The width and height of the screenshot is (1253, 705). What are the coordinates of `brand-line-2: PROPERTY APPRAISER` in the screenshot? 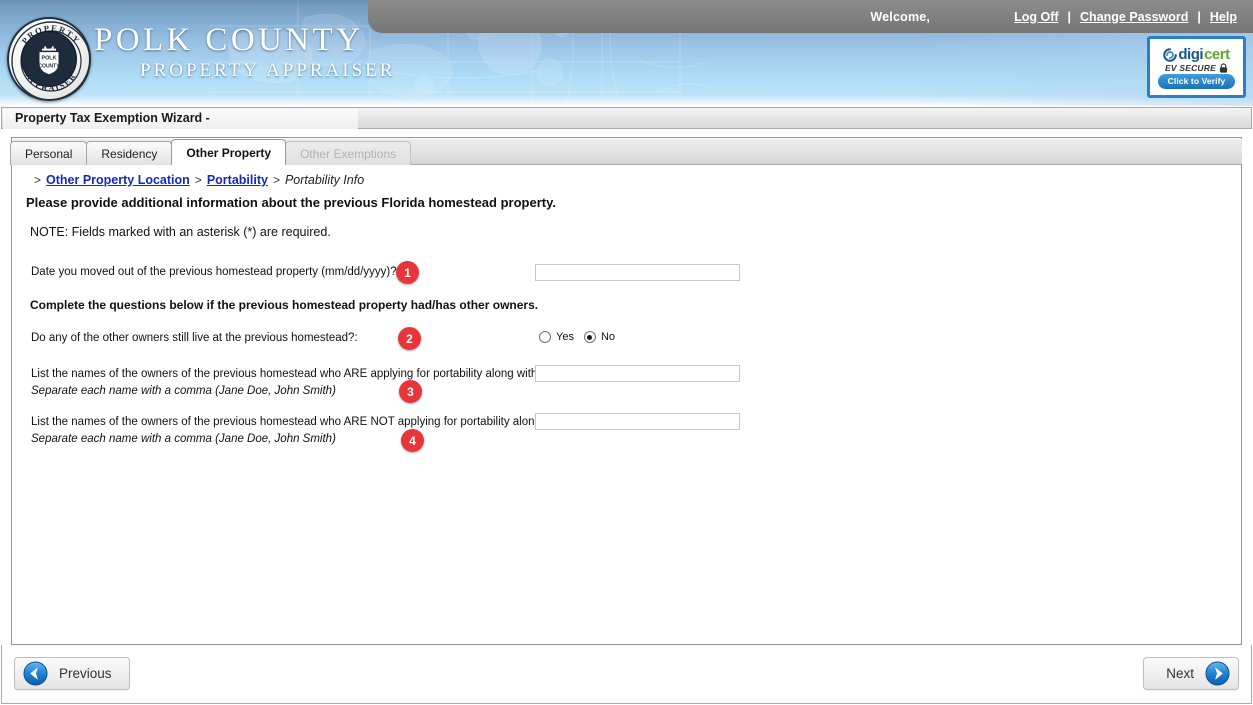 It's located at (268, 70).